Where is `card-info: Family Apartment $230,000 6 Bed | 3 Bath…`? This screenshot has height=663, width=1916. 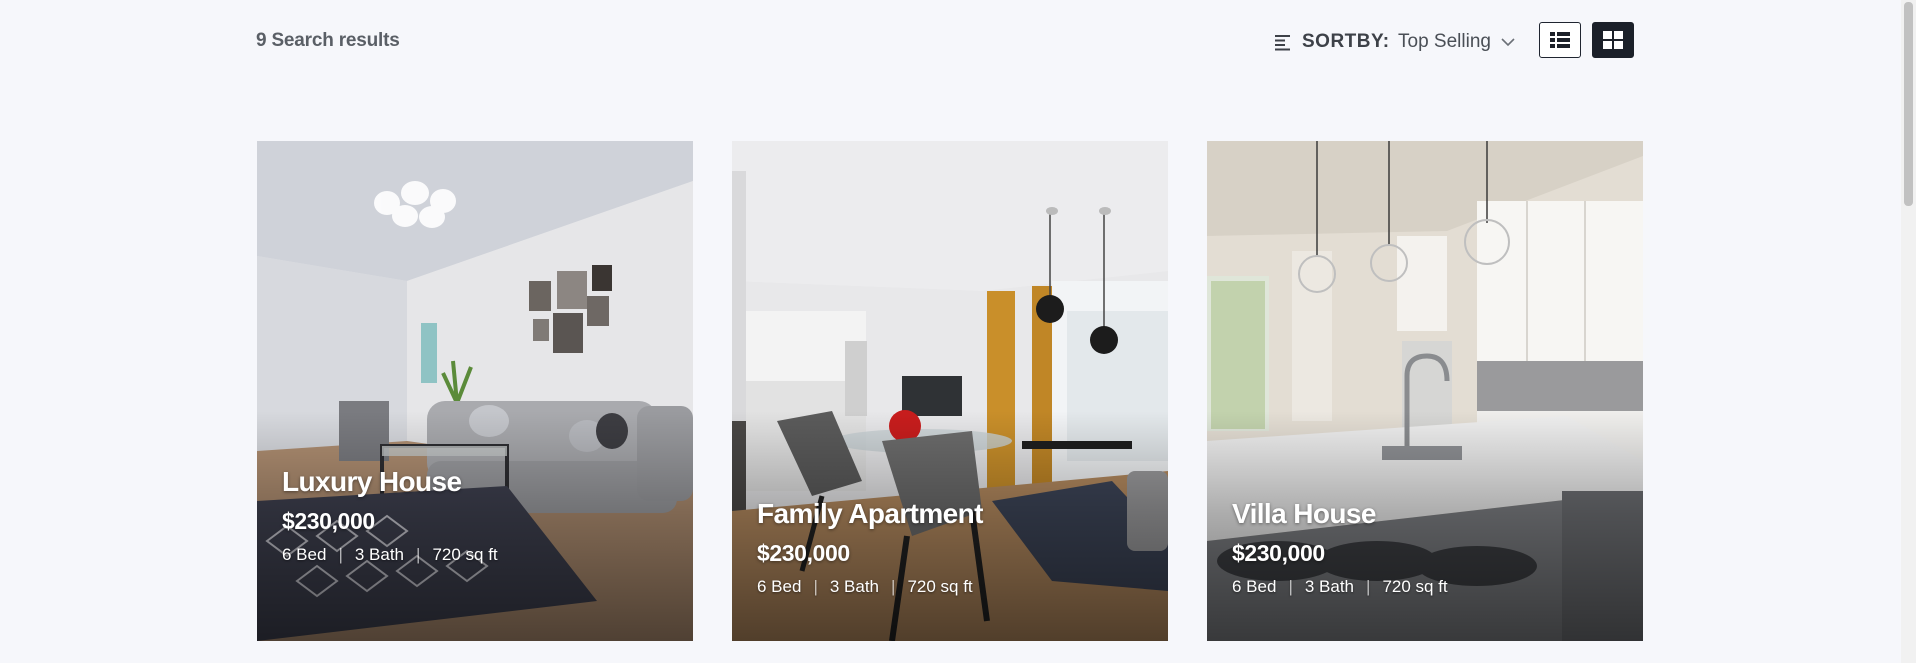
card-info: Family Apartment $230,000 6 Bed | 3 Bath… is located at coordinates (870, 547).